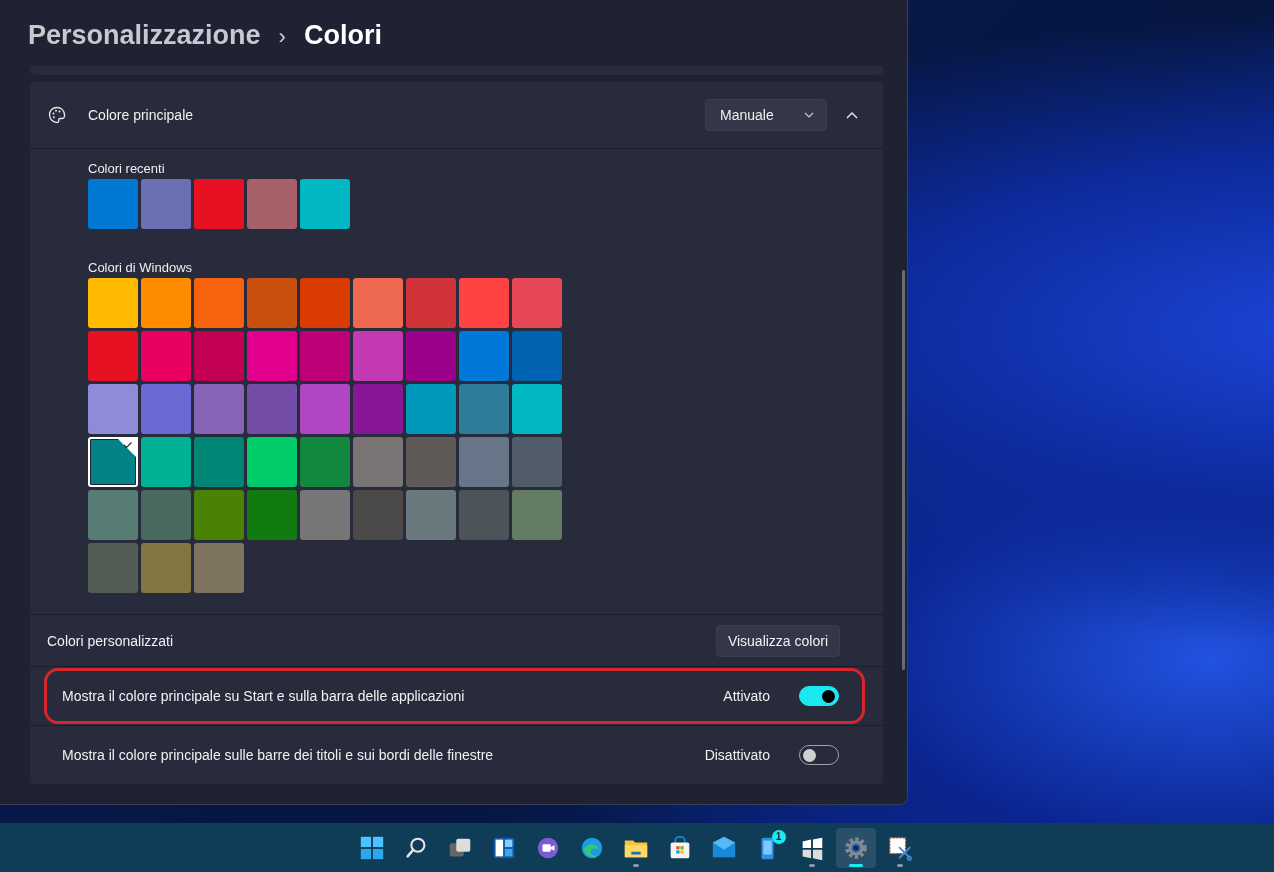  Describe the element at coordinates (141, 115) in the screenshot. I see `setting-label: Colore principale` at that location.